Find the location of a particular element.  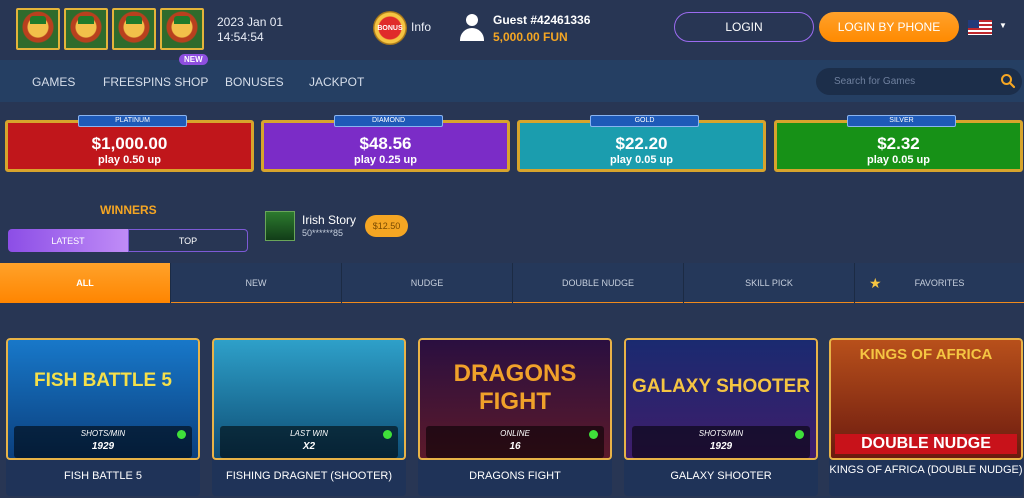

bonus-badge-text: BONUS is located at coordinates (390, 28).